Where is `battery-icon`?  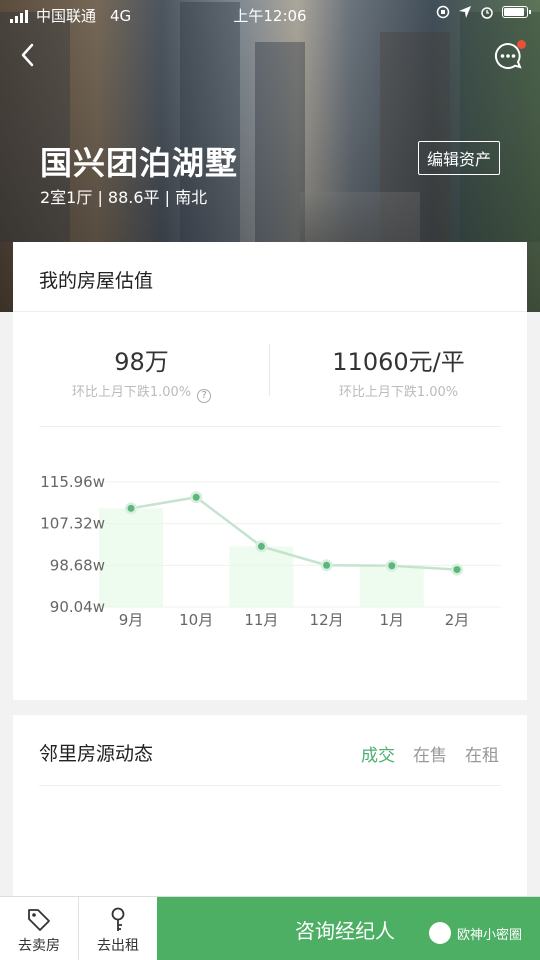 battery-icon is located at coordinates (516, 12).